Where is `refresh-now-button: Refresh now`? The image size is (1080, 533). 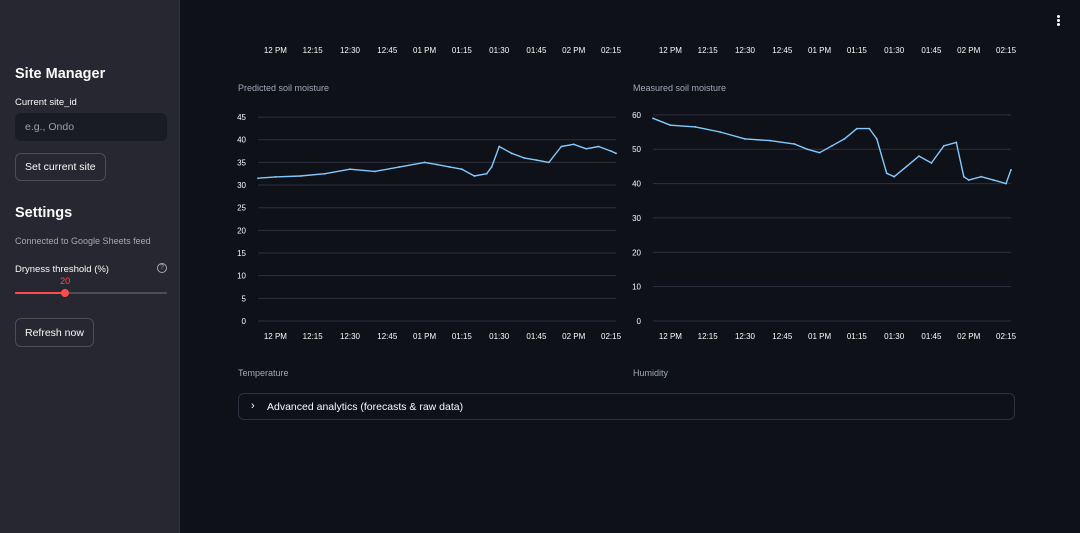 refresh-now-button: Refresh now is located at coordinates (54, 332).